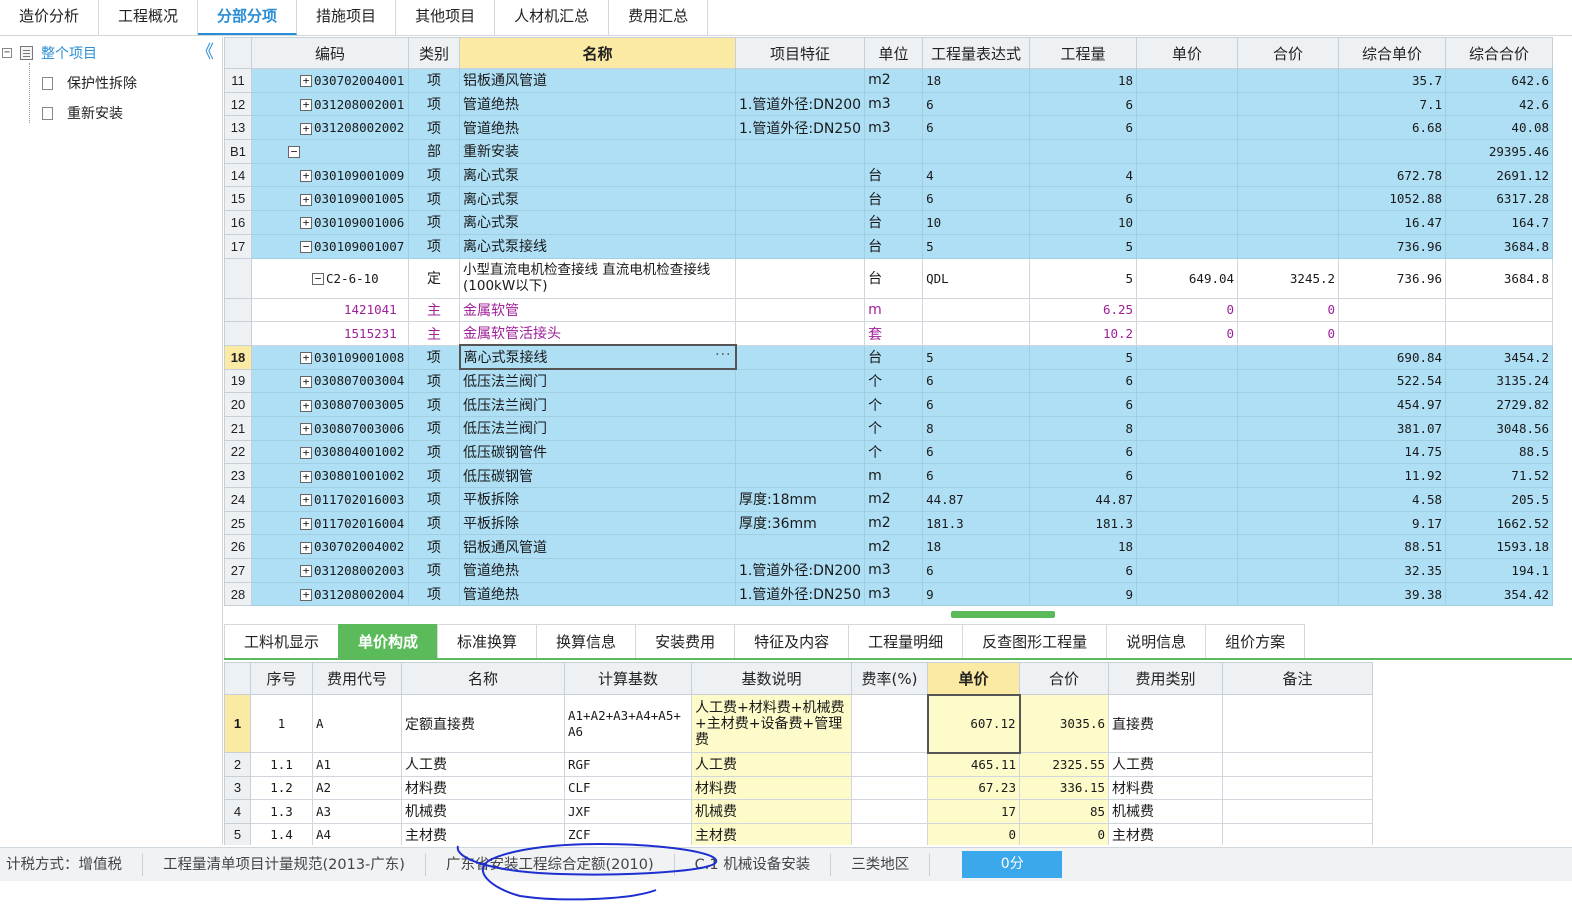  I want to click on cell-code: +030702004001, so click(330, 80).